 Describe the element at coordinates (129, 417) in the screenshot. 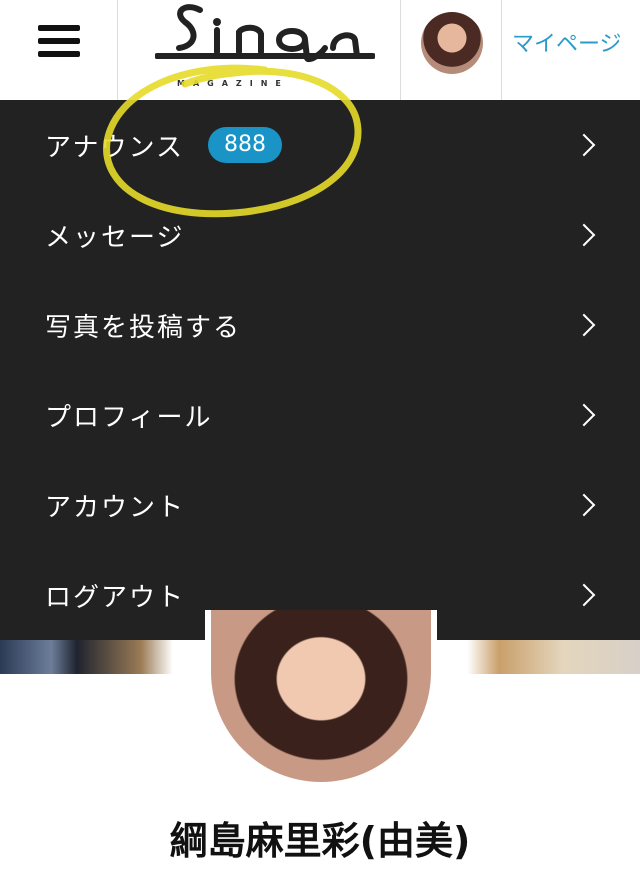

I see `menu-item-label: プロフィール` at that location.